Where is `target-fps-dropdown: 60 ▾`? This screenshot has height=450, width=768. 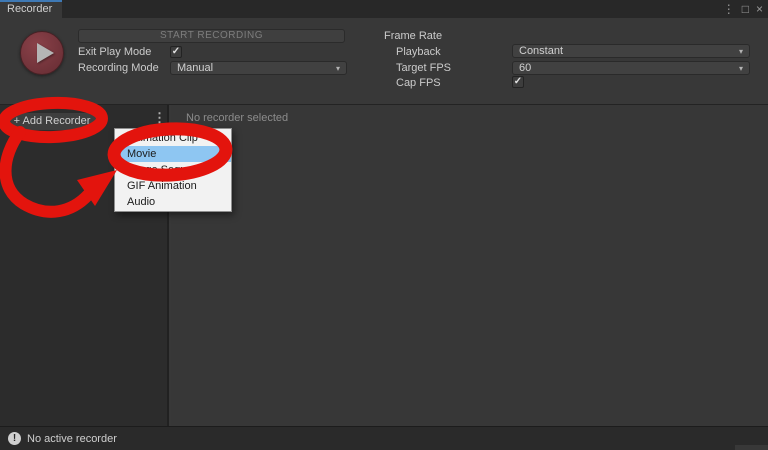 target-fps-dropdown: 60 ▾ is located at coordinates (631, 68).